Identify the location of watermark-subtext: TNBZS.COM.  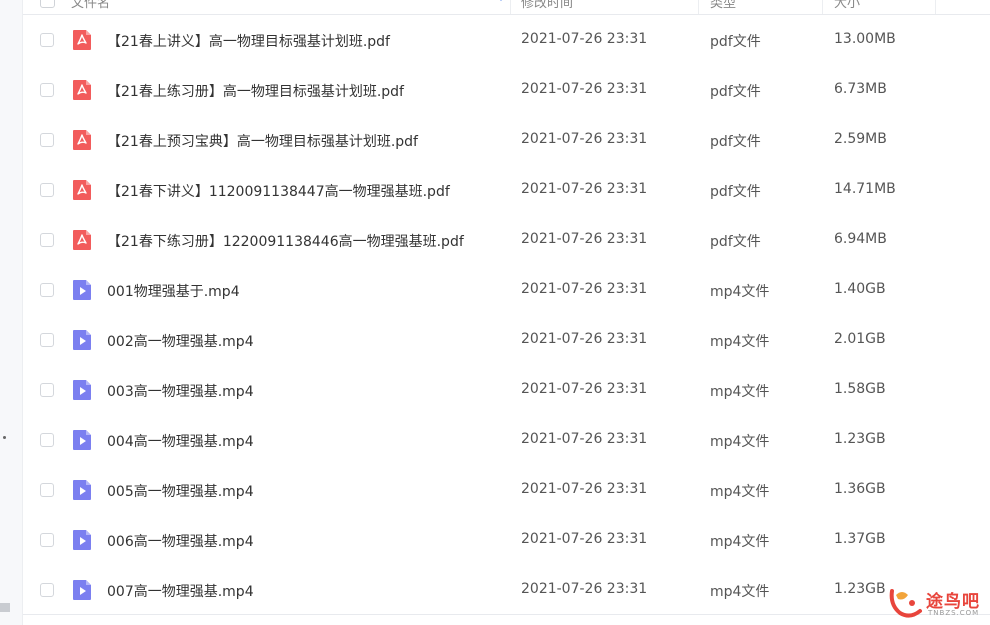
(954, 613).